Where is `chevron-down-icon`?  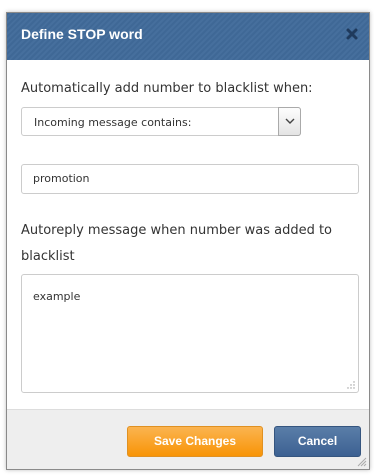 chevron-down-icon is located at coordinates (290, 121).